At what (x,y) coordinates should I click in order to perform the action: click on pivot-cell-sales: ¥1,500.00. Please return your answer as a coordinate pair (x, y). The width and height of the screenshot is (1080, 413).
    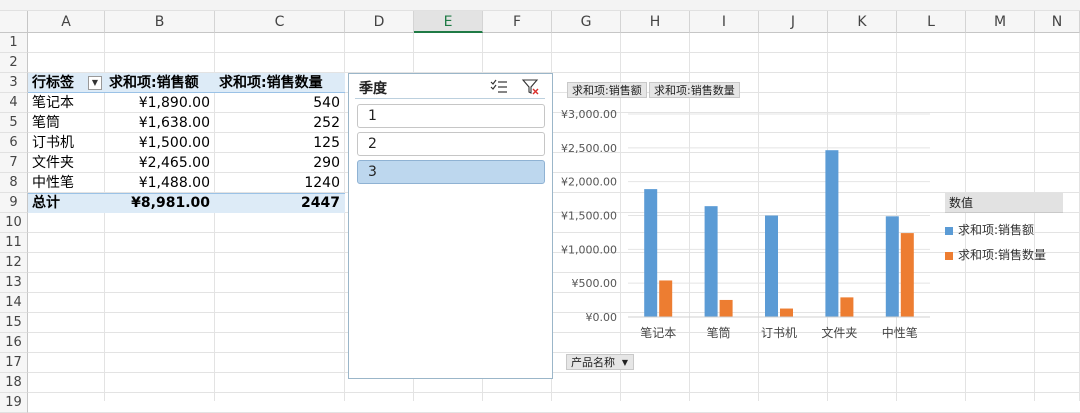
    Looking at the image, I should click on (160, 143).